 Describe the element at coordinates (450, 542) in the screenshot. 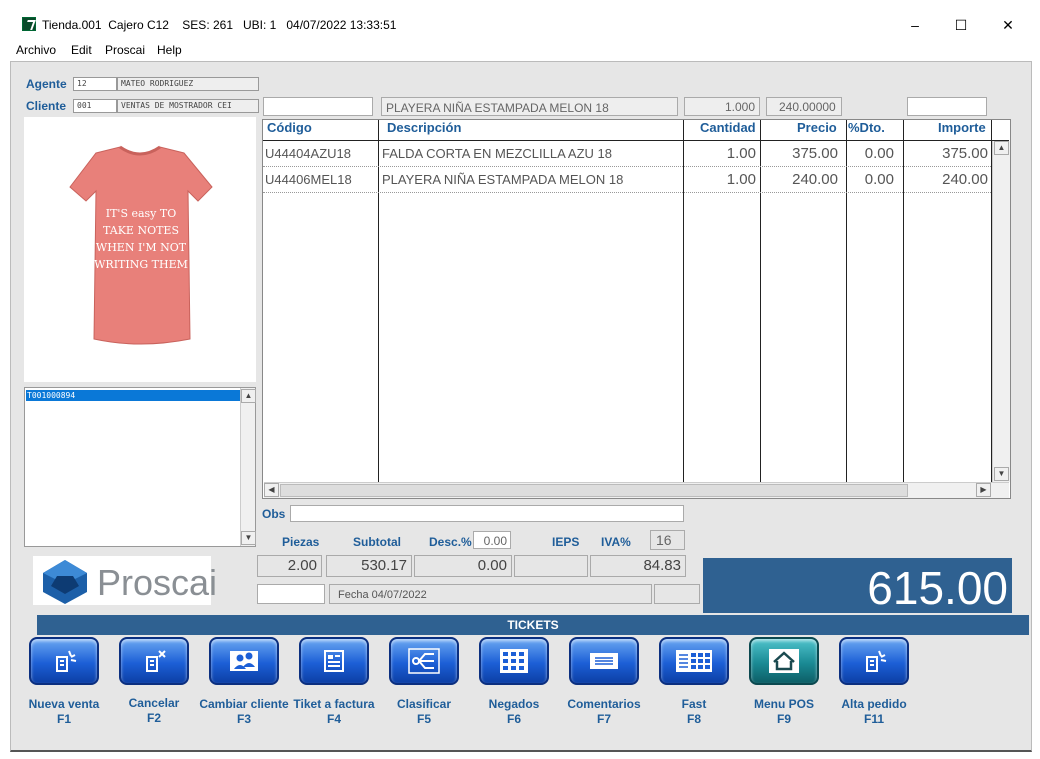

I see `discount-label: Desc.%` at that location.